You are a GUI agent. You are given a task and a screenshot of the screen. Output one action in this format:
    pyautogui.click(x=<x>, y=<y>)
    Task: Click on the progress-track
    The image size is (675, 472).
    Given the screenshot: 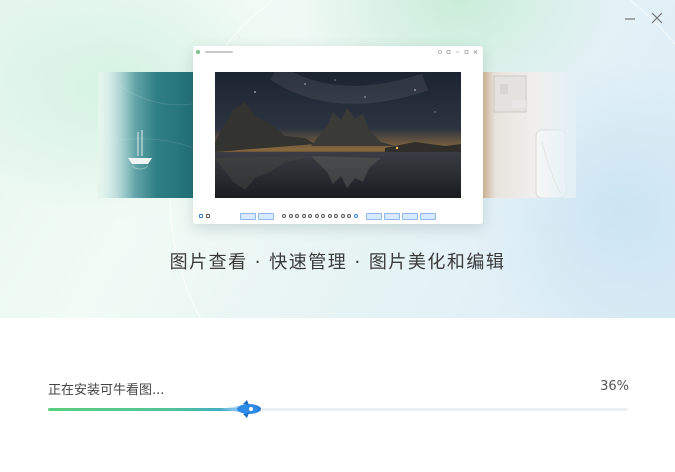 What is the action you would take?
    pyautogui.click(x=338, y=409)
    